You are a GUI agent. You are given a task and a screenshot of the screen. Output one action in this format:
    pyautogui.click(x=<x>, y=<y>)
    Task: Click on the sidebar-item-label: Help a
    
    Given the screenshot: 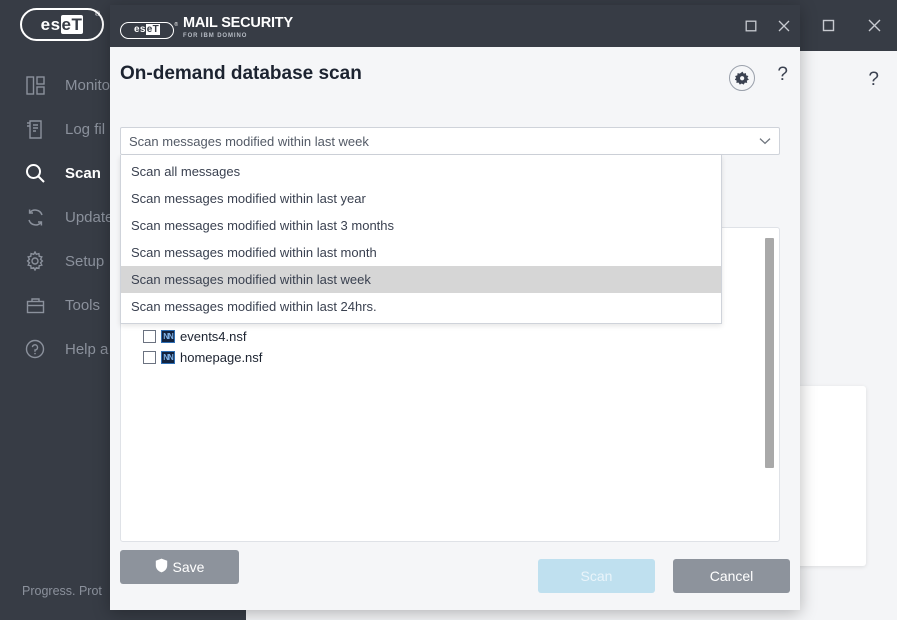 What is the action you would take?
    pyautogui.click(x=87, y=349)
    